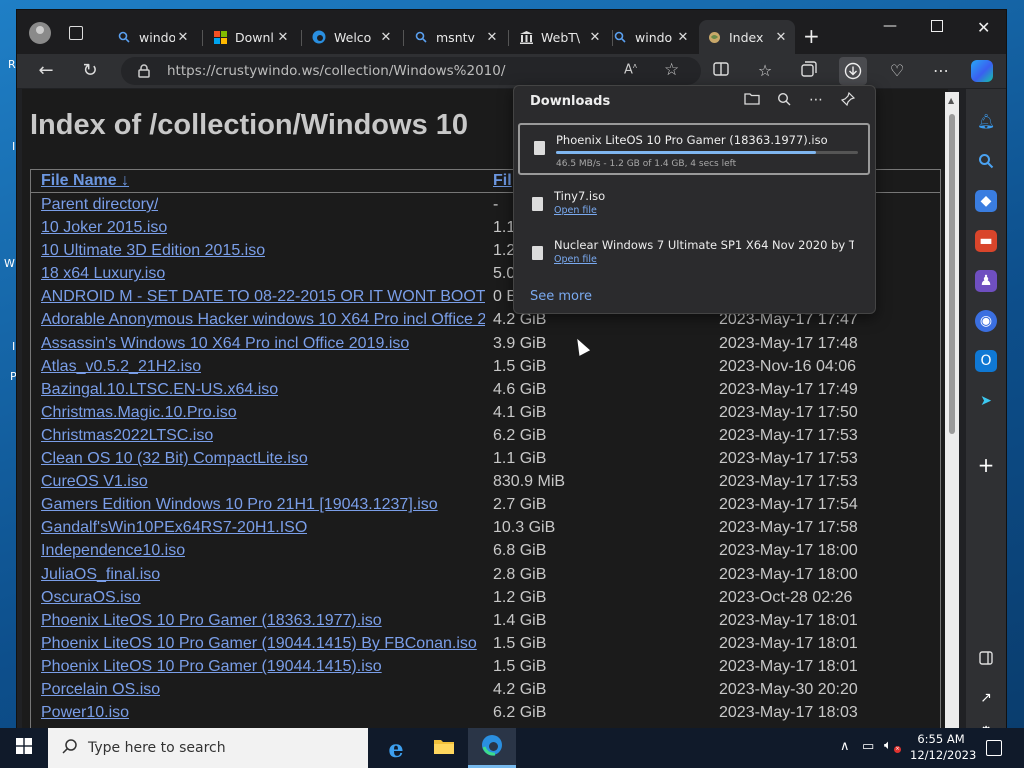 The height and width of the screenshot is (768, 1024). What do you see at coordinates (99, 205) in the screenshot?
I see `file-link: Parent directory/` at bounding box center [99, 205].